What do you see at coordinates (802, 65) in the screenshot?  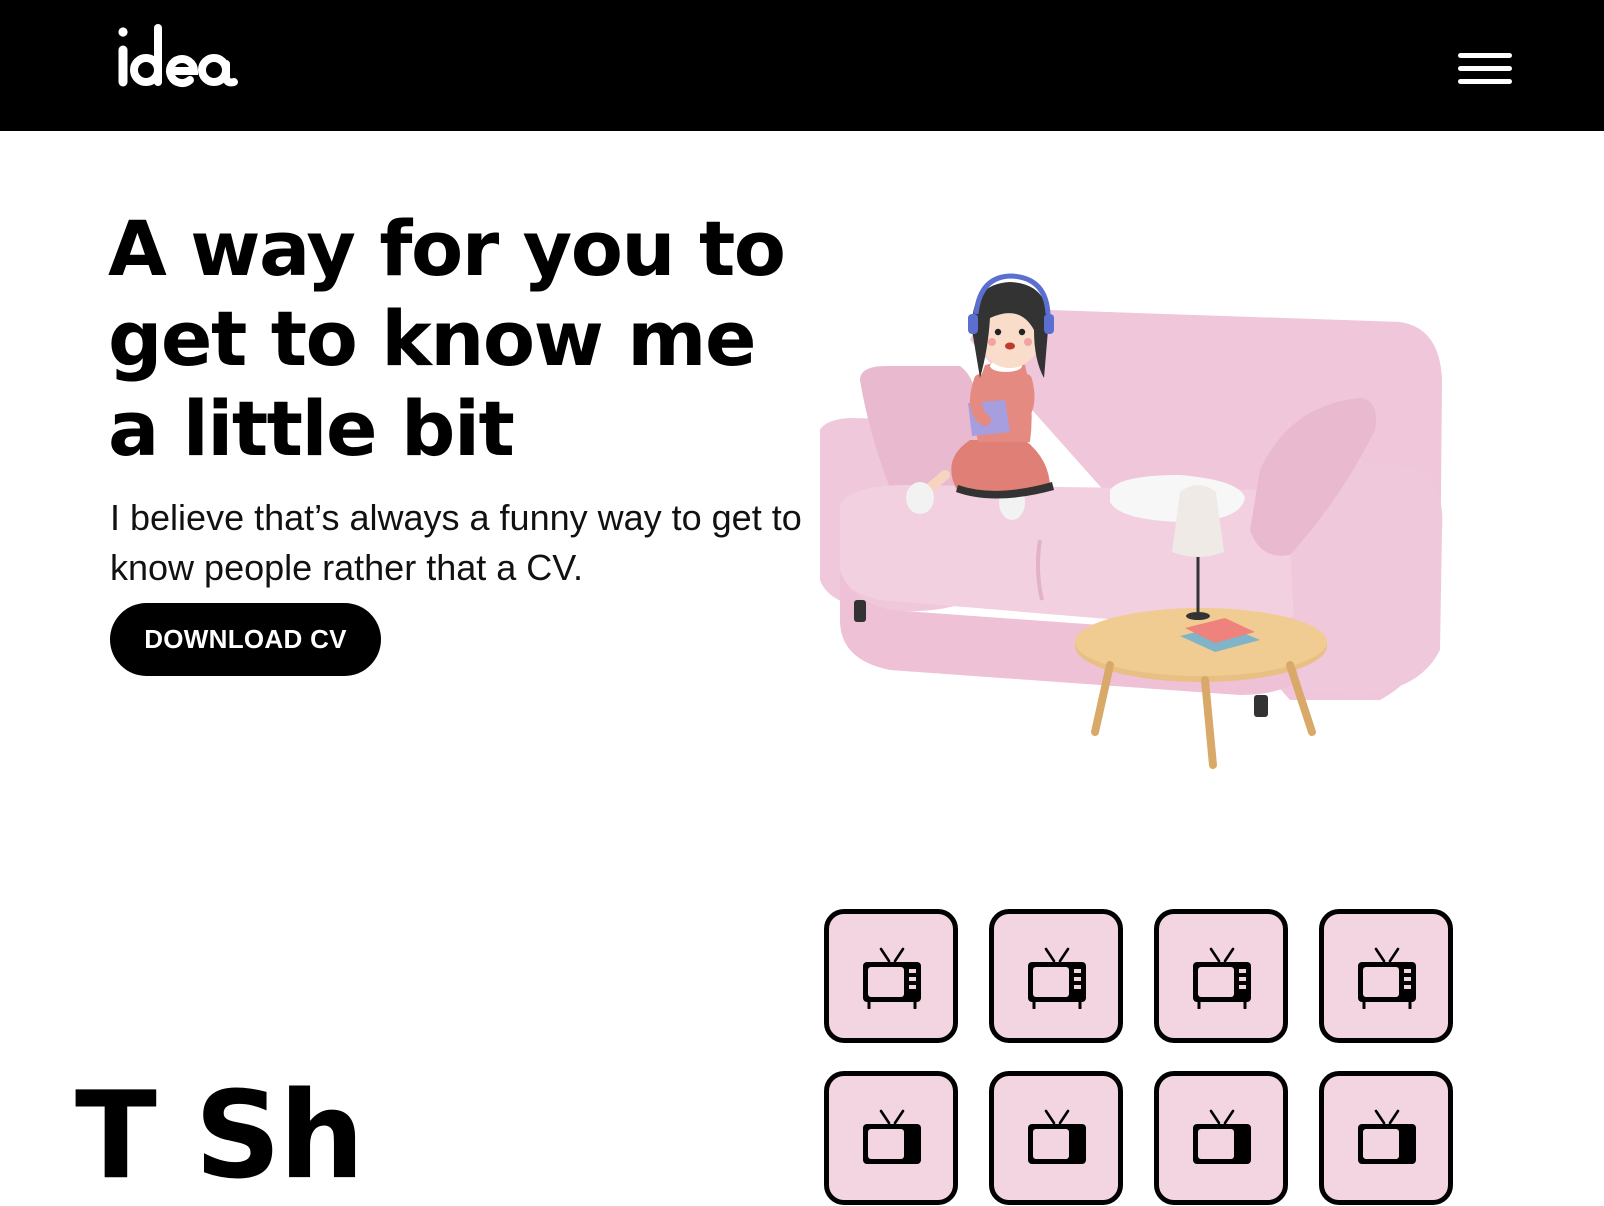 I see `top-navigation-bar` at bounding box center [802, 65].